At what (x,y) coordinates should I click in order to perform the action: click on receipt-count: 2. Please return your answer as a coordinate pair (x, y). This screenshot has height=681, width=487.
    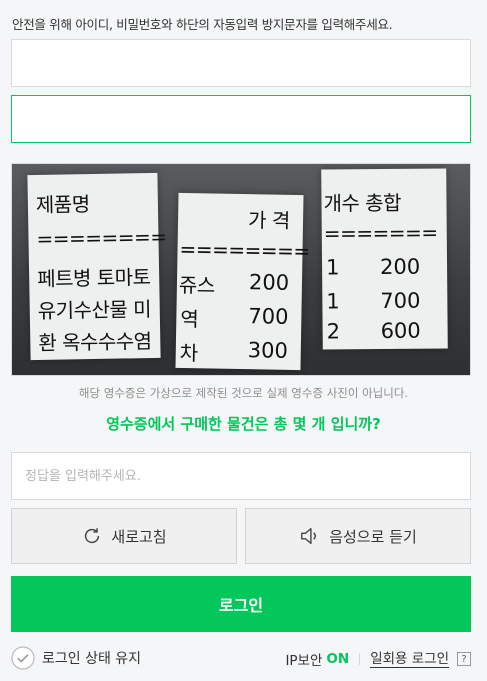
    Looking at the image, I should click on (333, 331).